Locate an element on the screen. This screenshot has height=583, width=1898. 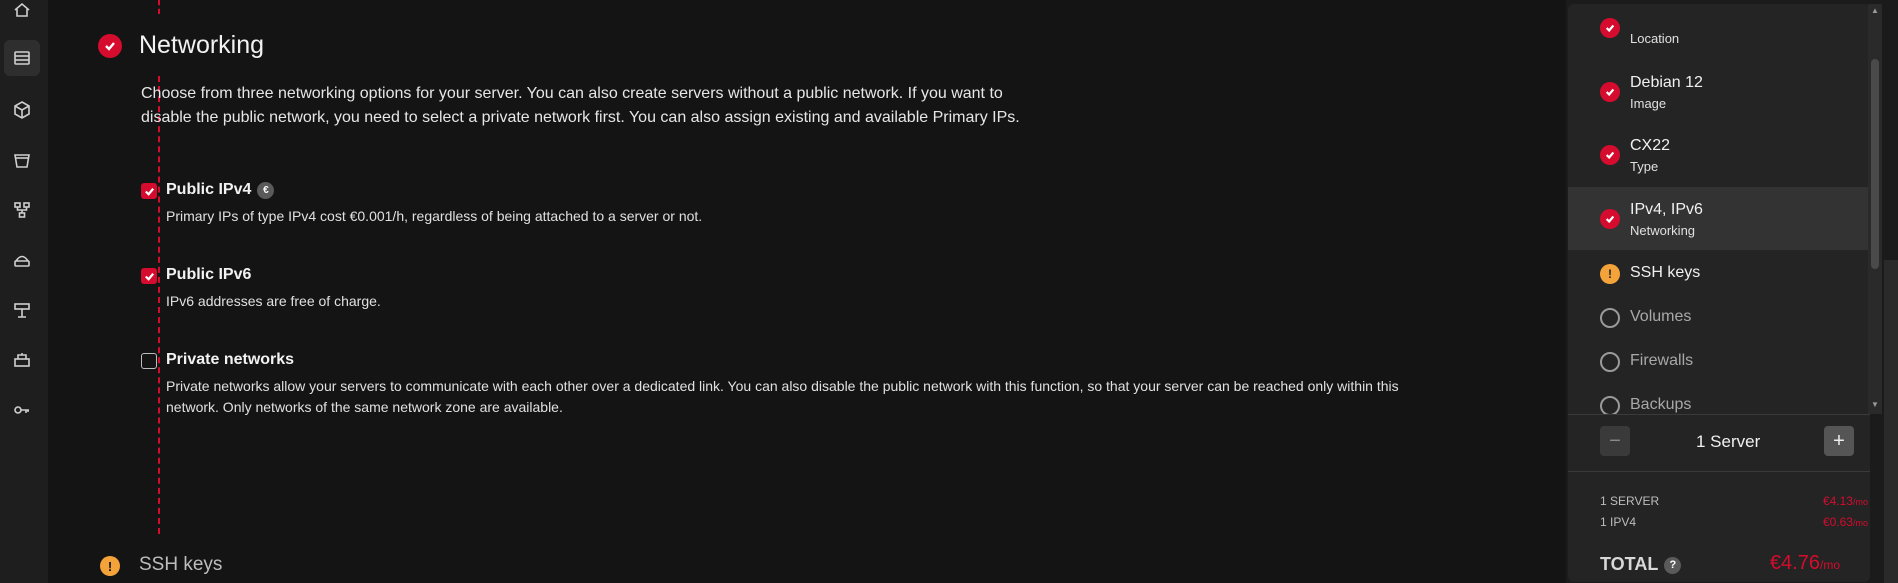
server-quantity-label: 1 Server is located at coordinates (1728, 441).